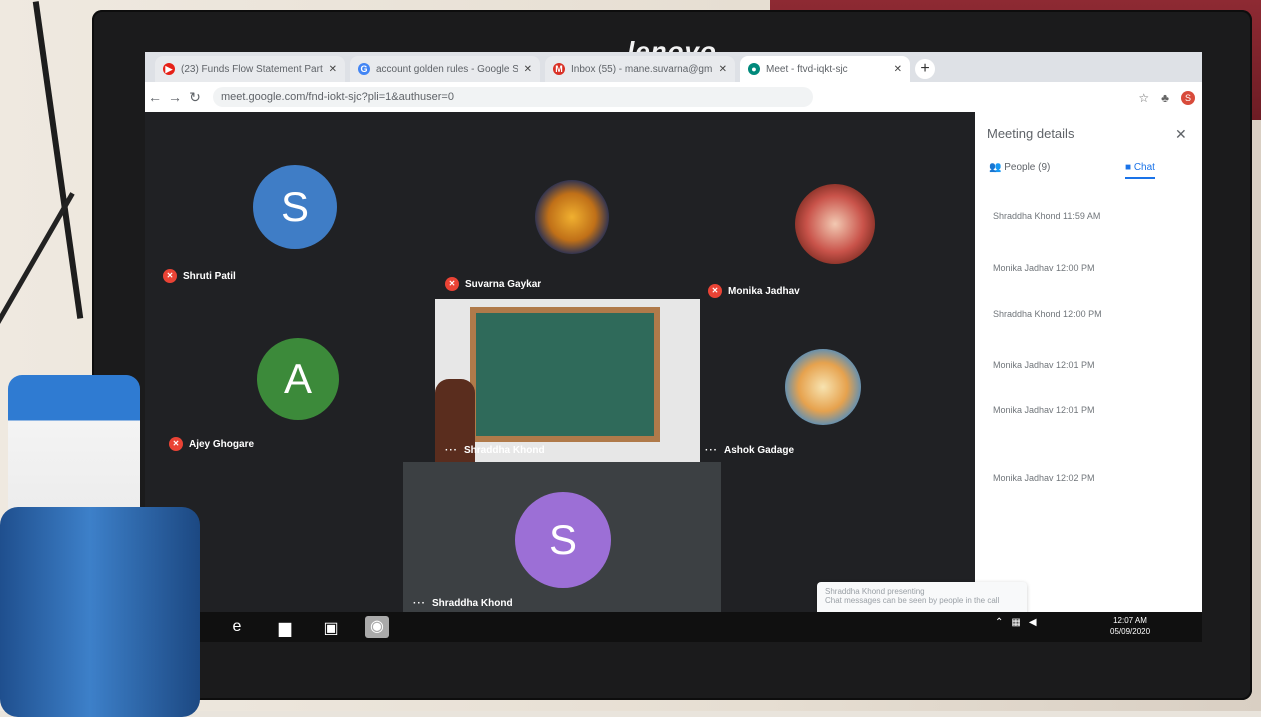 The width and height of the screenshot is (1261, 717). Describe the element at coordinates (750, 450) in the screenshot. I see `participant-name: ··· Ashok Gadage` at that location.